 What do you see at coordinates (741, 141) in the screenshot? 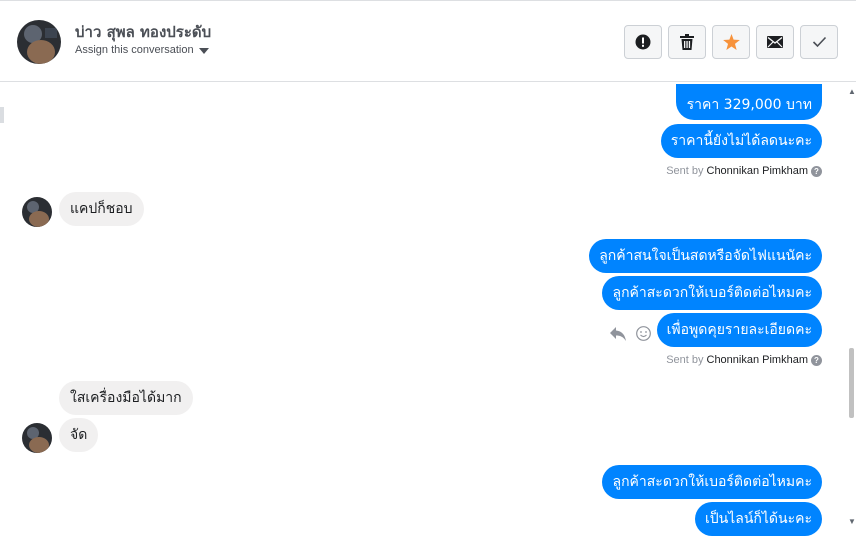
I see `outgoing-message: ราคานี้ยังไม่ได้ลดนะคะ` at bounding box center [741, 141].